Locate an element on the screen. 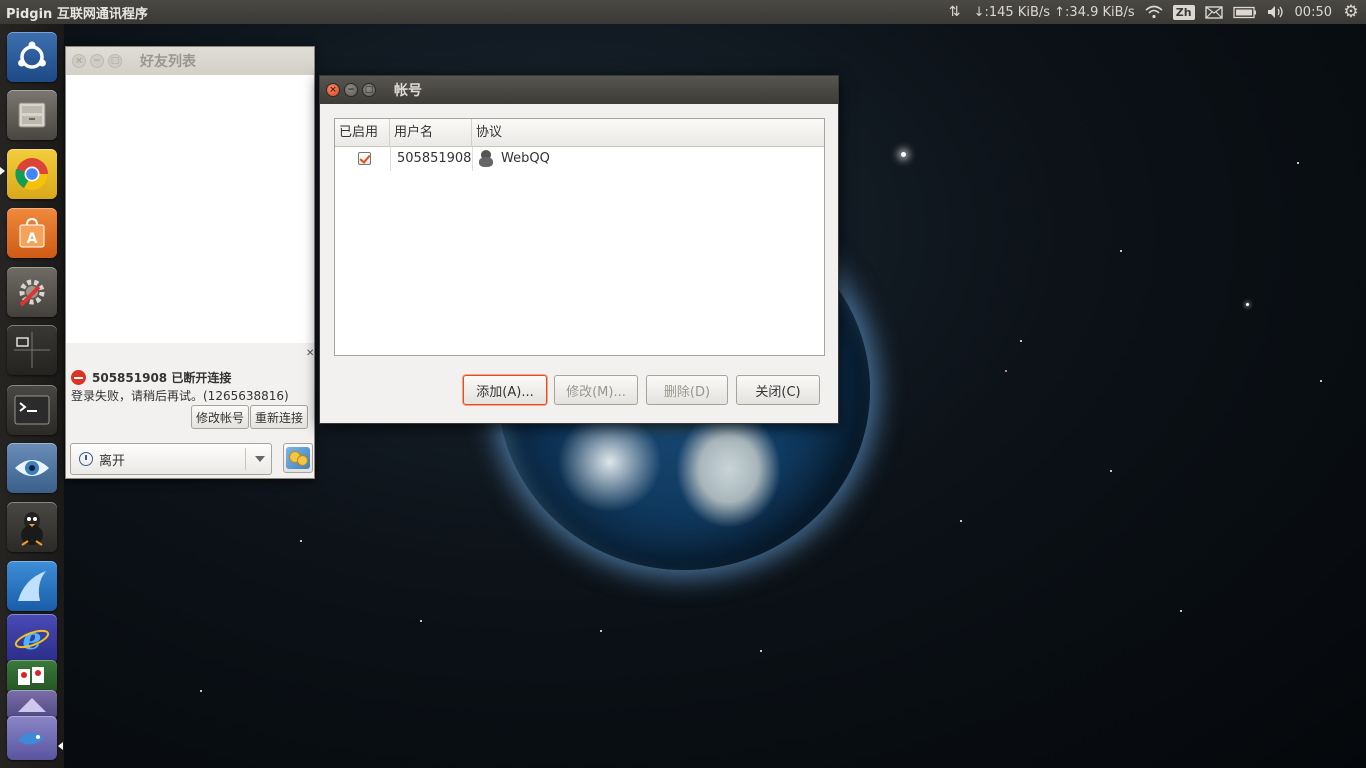 This screenshot has height=768, width=1366. window-title: 帐号 is located at coordinates (408, 91).